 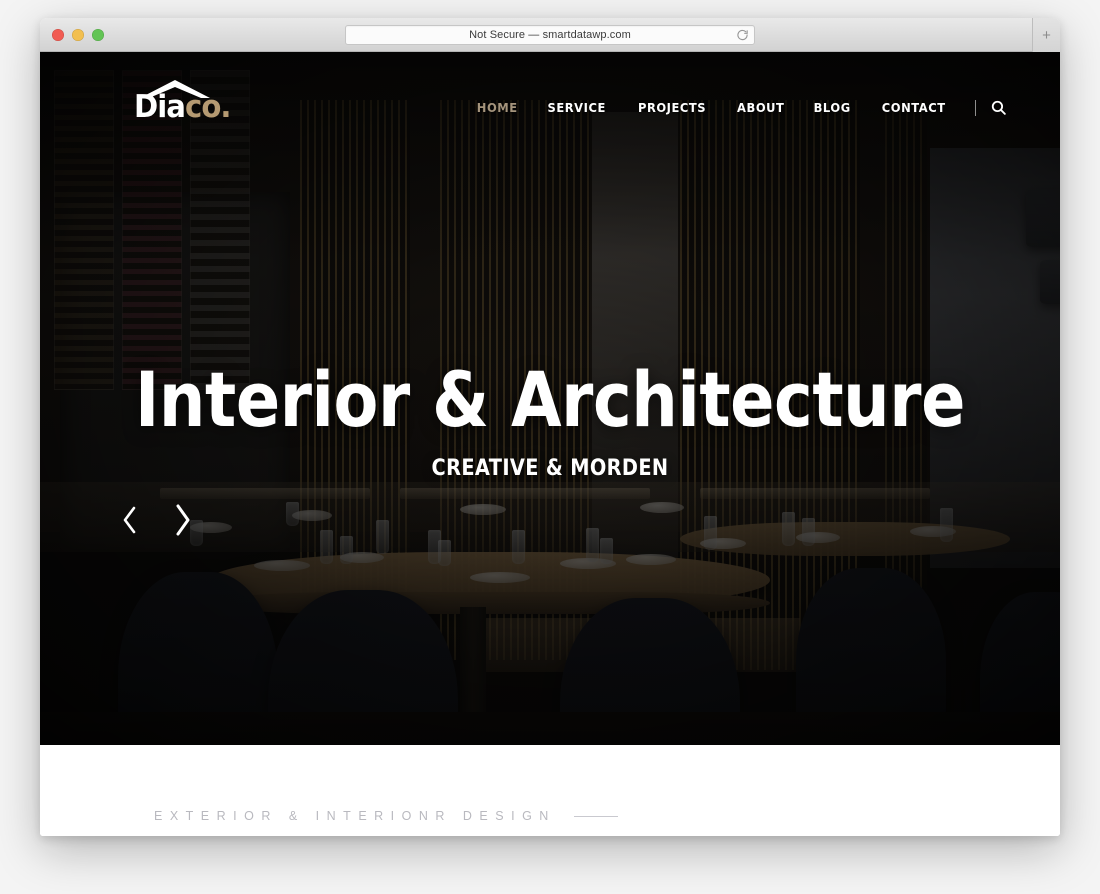 I want to click on close-window-button, so click(x=58, y=34).